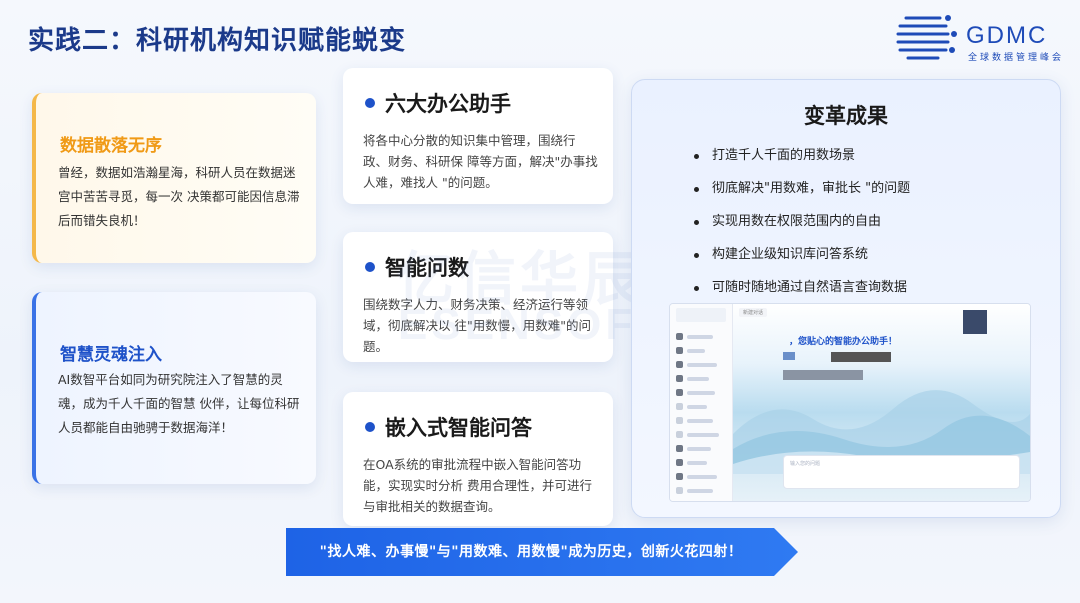 The width and height of the screenshot is (1080, 603). What do you see at coordinates (802, 162) in the screenshot?
I see `list-item: 打造千人千面的用数场景` at bounding box center [802, 162].